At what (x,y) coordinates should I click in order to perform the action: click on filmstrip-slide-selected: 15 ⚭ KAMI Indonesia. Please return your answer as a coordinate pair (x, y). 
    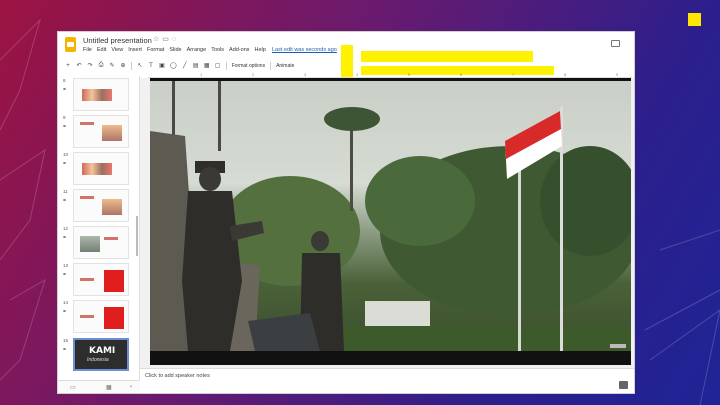
    Looking at the image, I should click on (98, 356).